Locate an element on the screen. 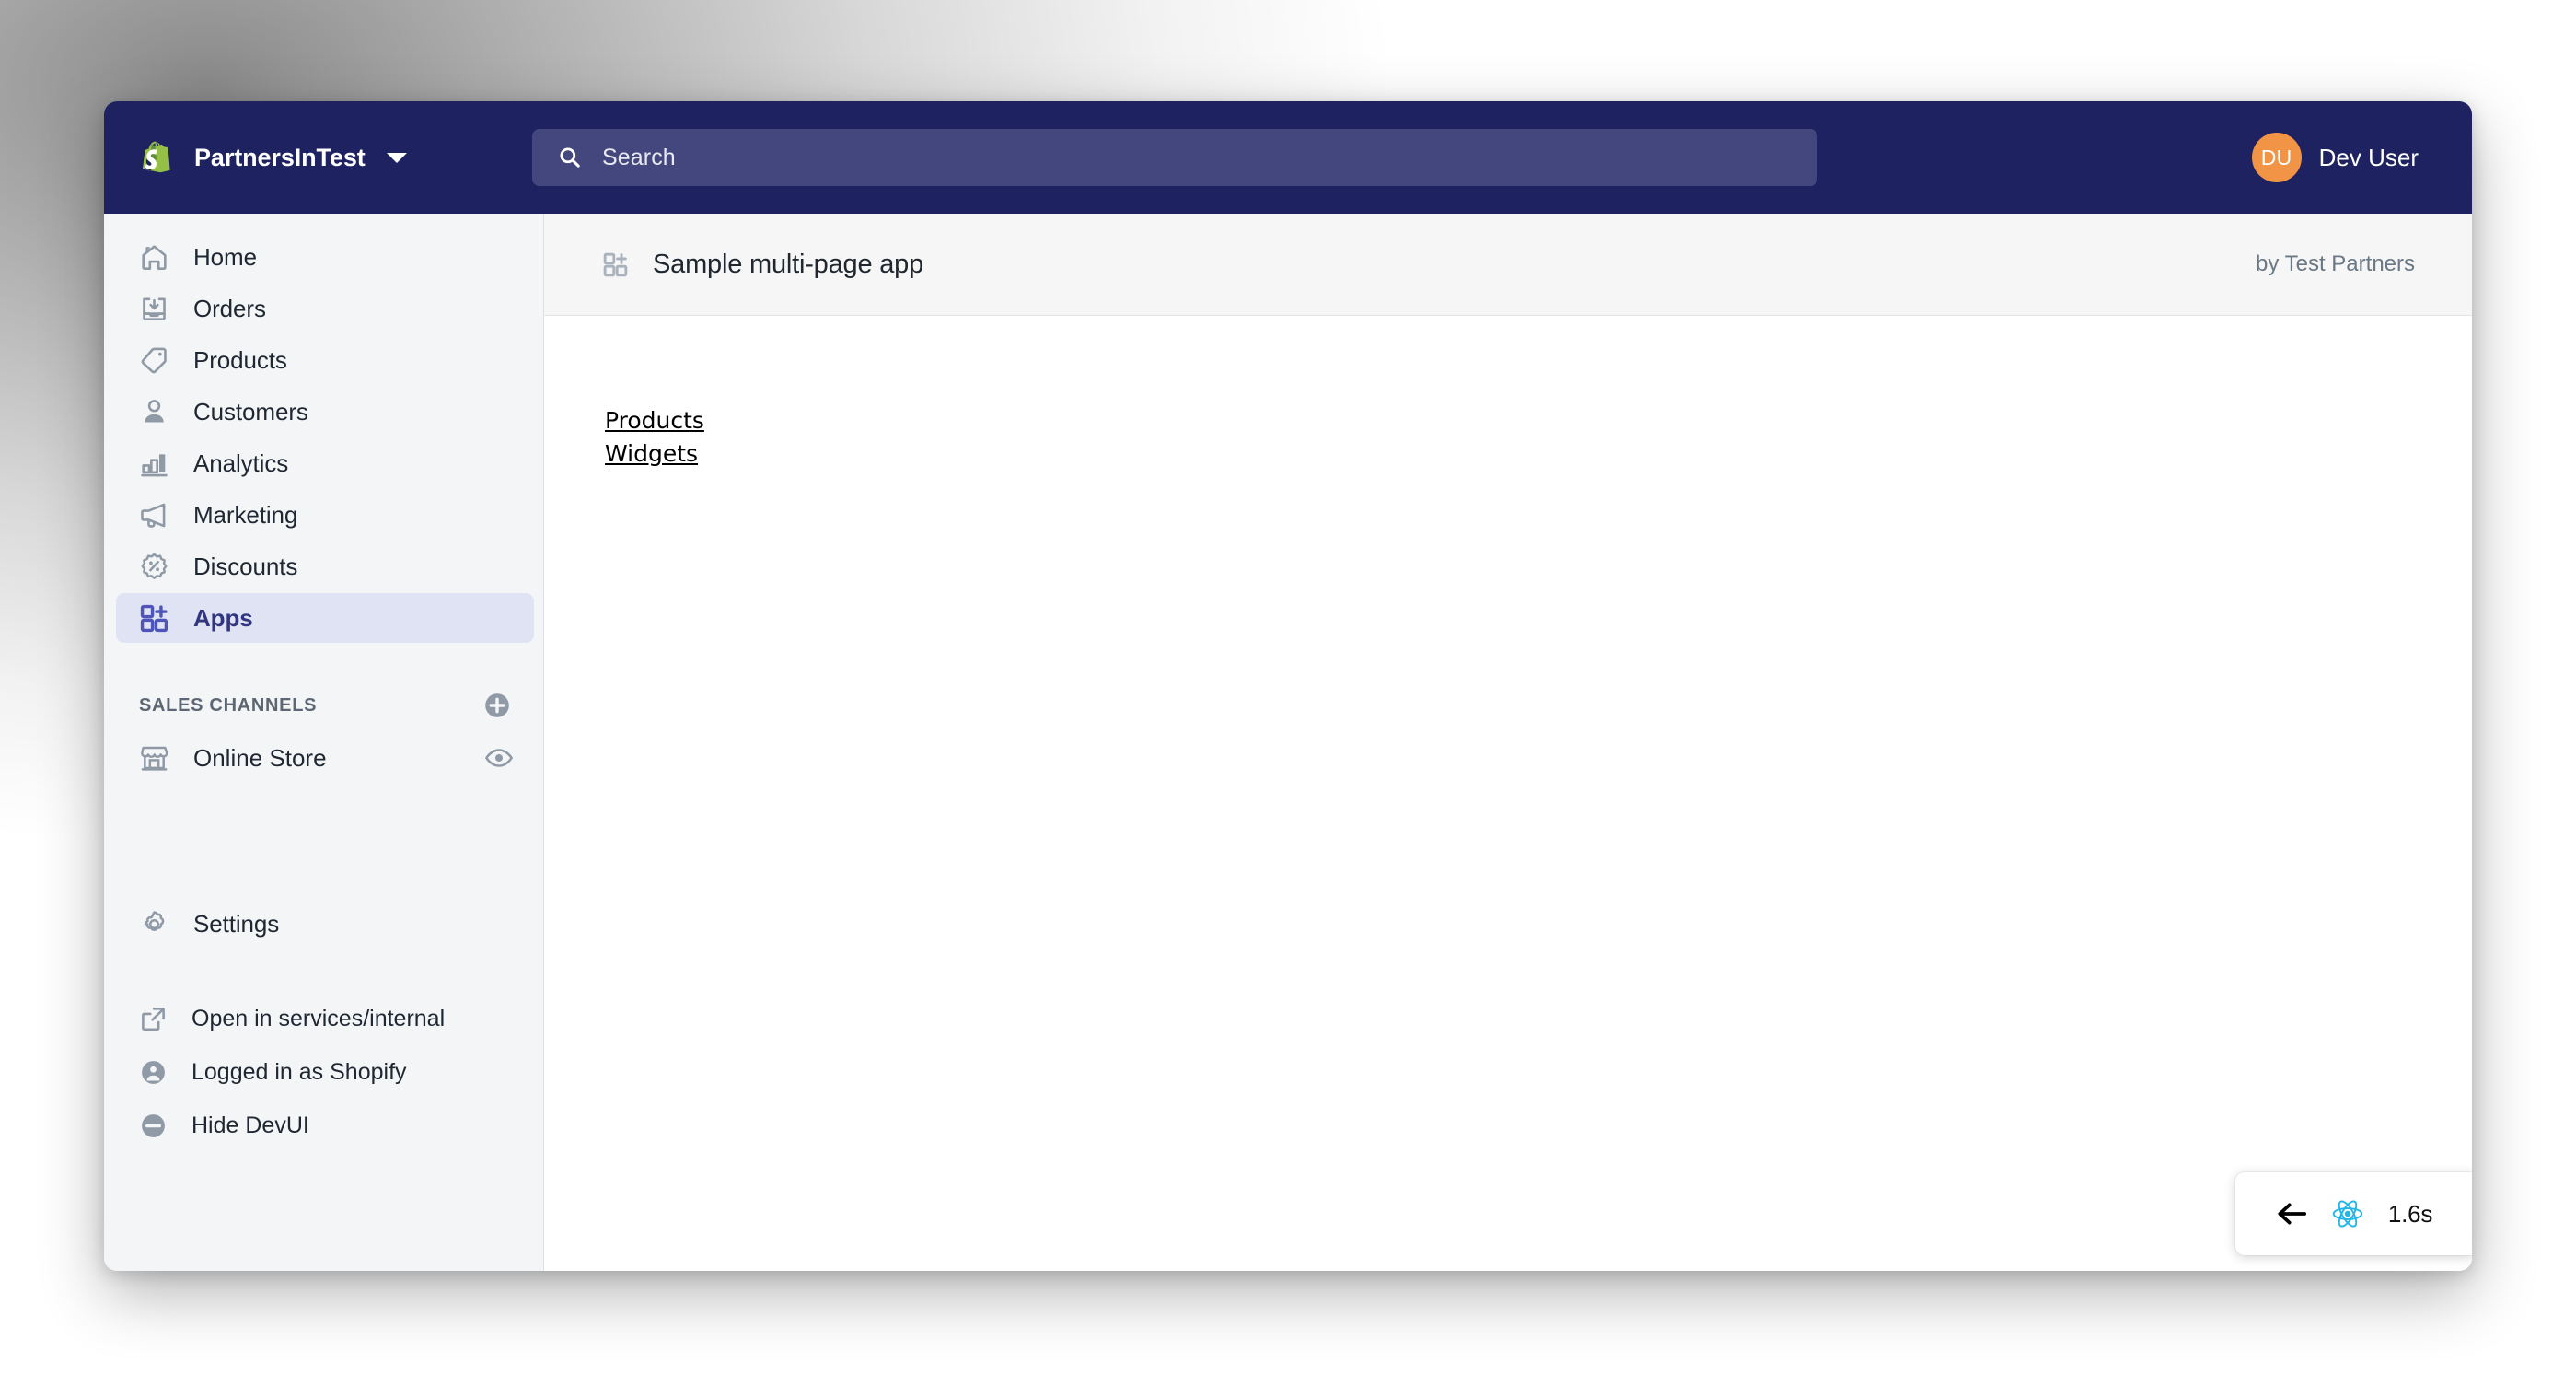 Image resolution: width=2576 pixels, height=1398 pixels. app-link-list: Products Widgets is located at coordinates (1538, 437).